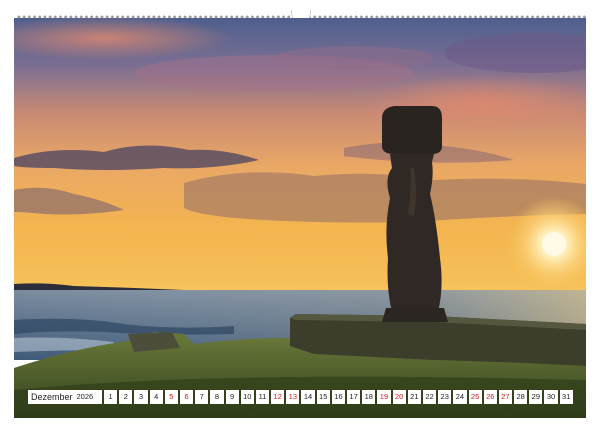 The height and width of the screenshot is (432, 600). What do you see at coordinates (551, 397) in the screenshot?
I see `day-cell: 30` at bounding box center [551, 397].